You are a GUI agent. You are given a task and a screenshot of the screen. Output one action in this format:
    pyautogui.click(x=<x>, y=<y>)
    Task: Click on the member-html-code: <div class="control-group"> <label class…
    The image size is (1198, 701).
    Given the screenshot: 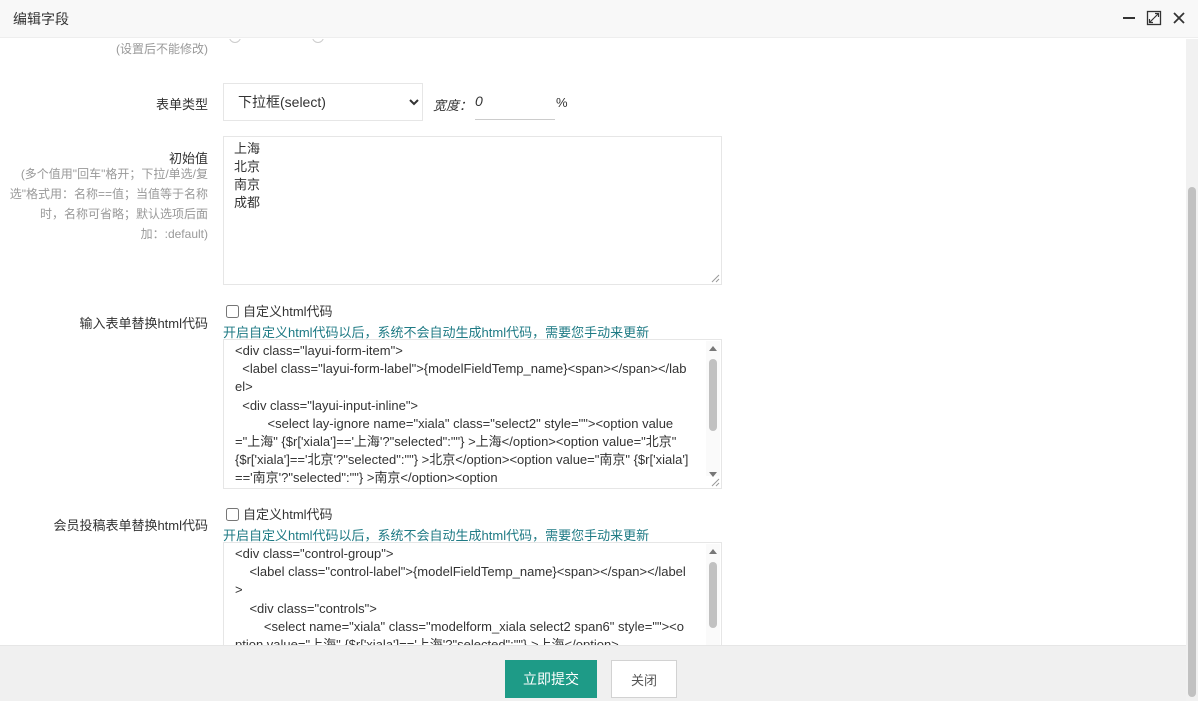 What is the action you would take?
    pyautogui.click(x=460, y=595)
    